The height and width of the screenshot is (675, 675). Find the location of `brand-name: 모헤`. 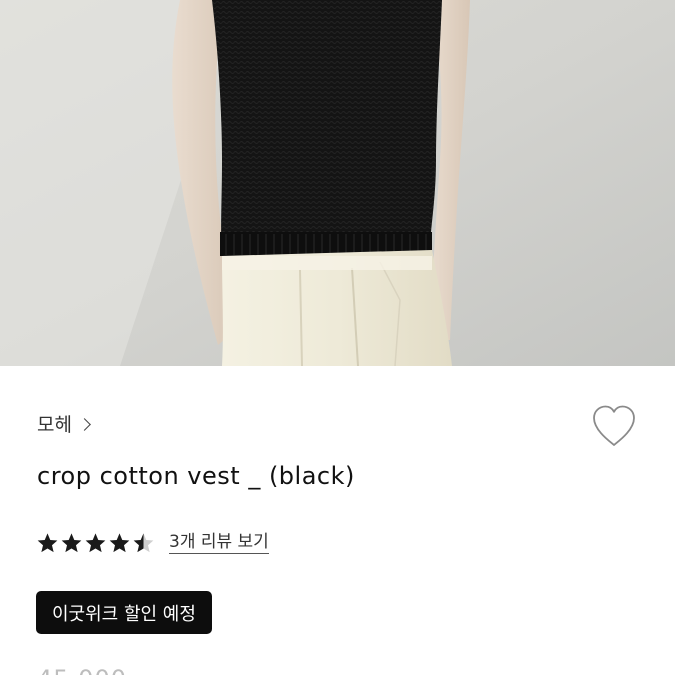

brand-name: 모헤 is located at coordinates (54, 425).